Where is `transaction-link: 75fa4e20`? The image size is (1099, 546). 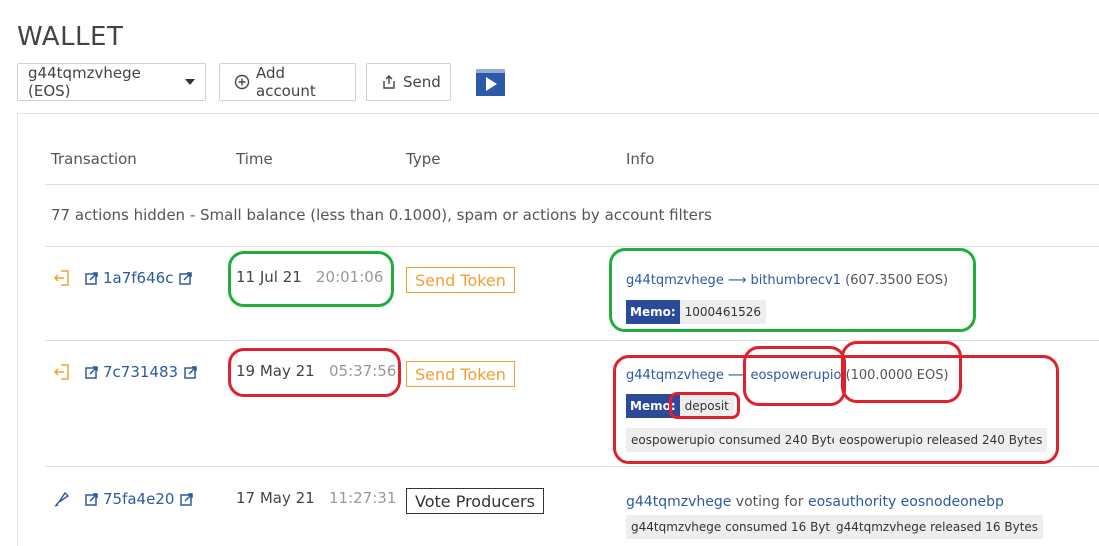 transaction-link: 75fa4e20 is located at coordinates (139, 499).